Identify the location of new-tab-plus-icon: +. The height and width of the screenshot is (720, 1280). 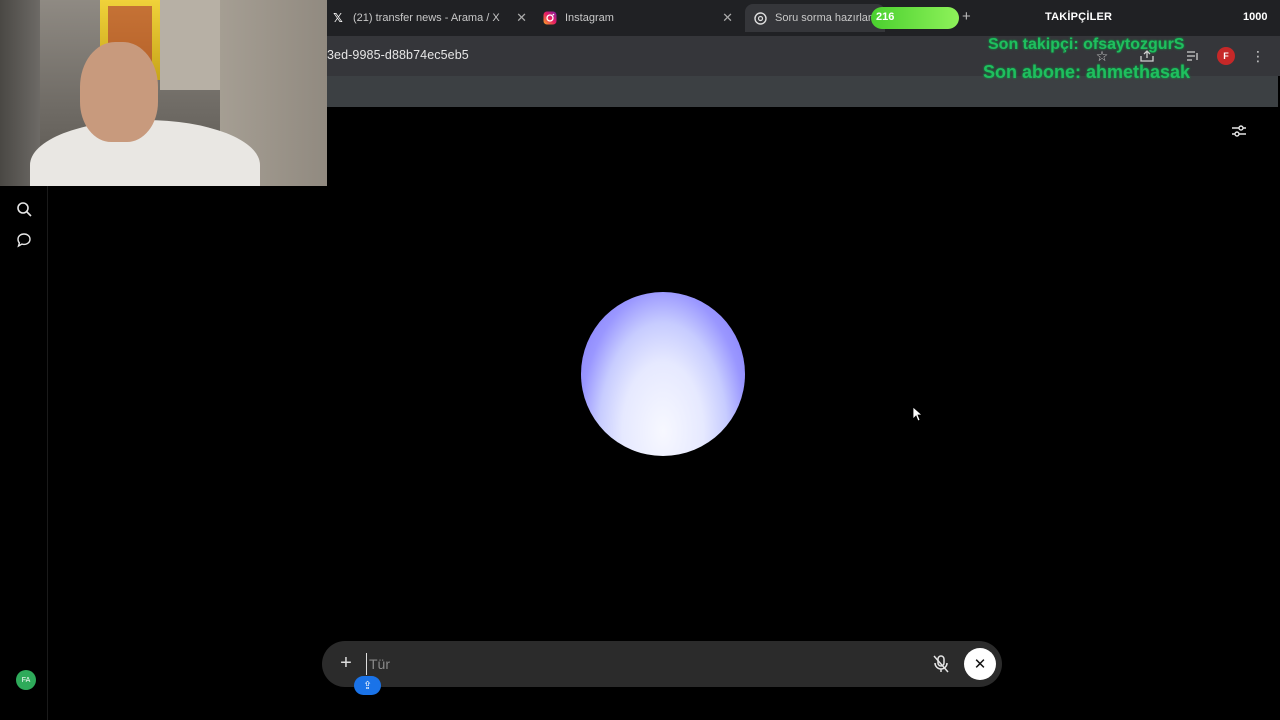
(966, 16).